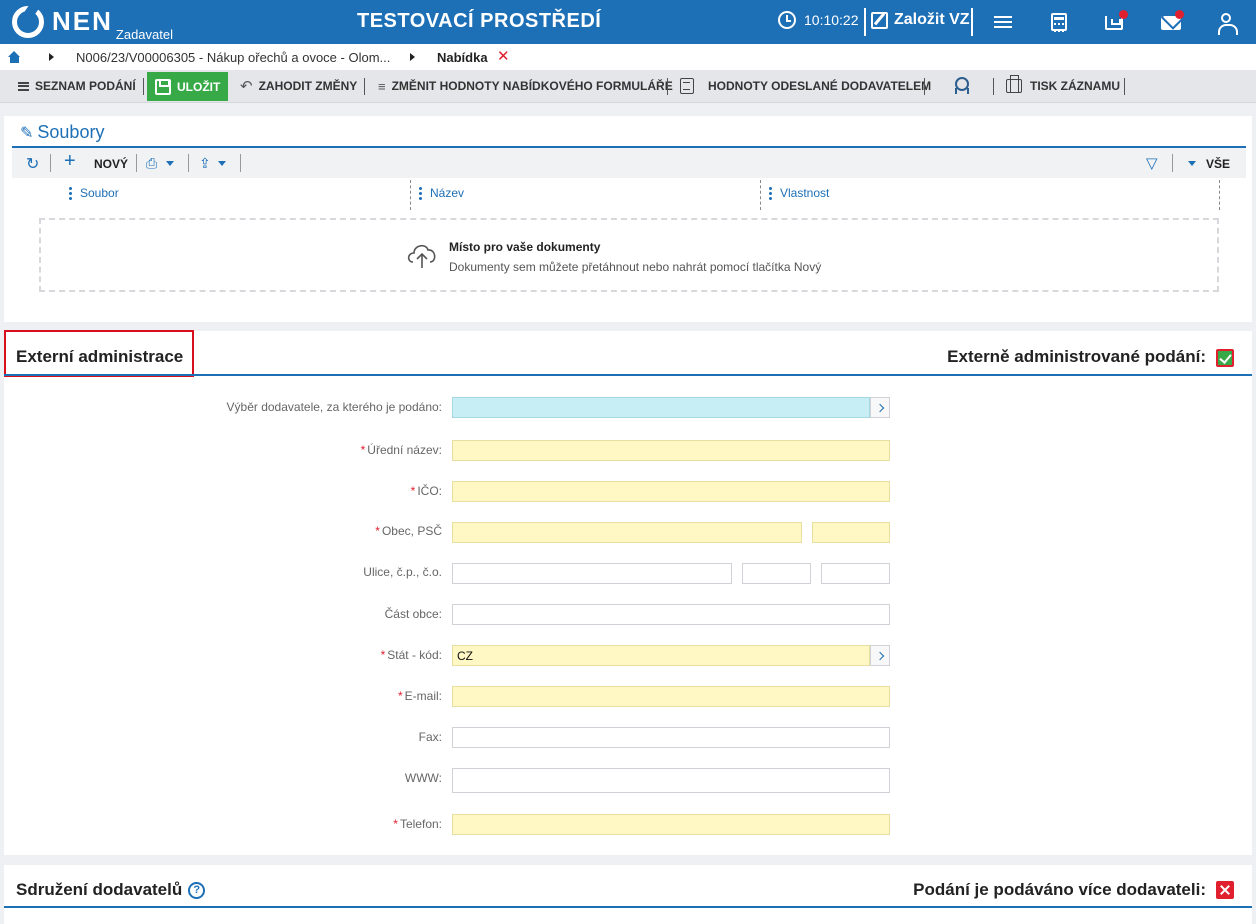 This screenshot has width=1256, height=924. Describe the element at coordinates (85, 86) in the screenshot. I see `list-submissions-label: SEZNAM PODÁNÍ` at that location.